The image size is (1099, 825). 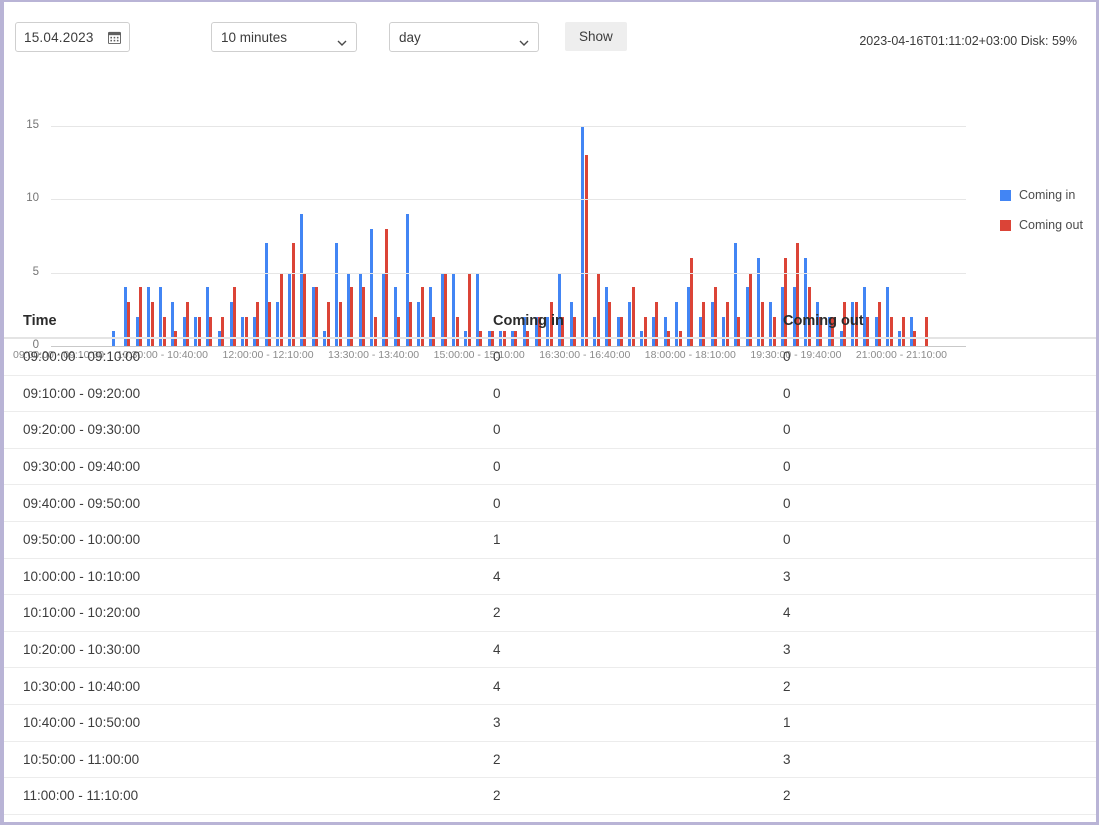 I want to click on cell-time: 10:30:00 - 10:40:00, so click(x=82, y=686).